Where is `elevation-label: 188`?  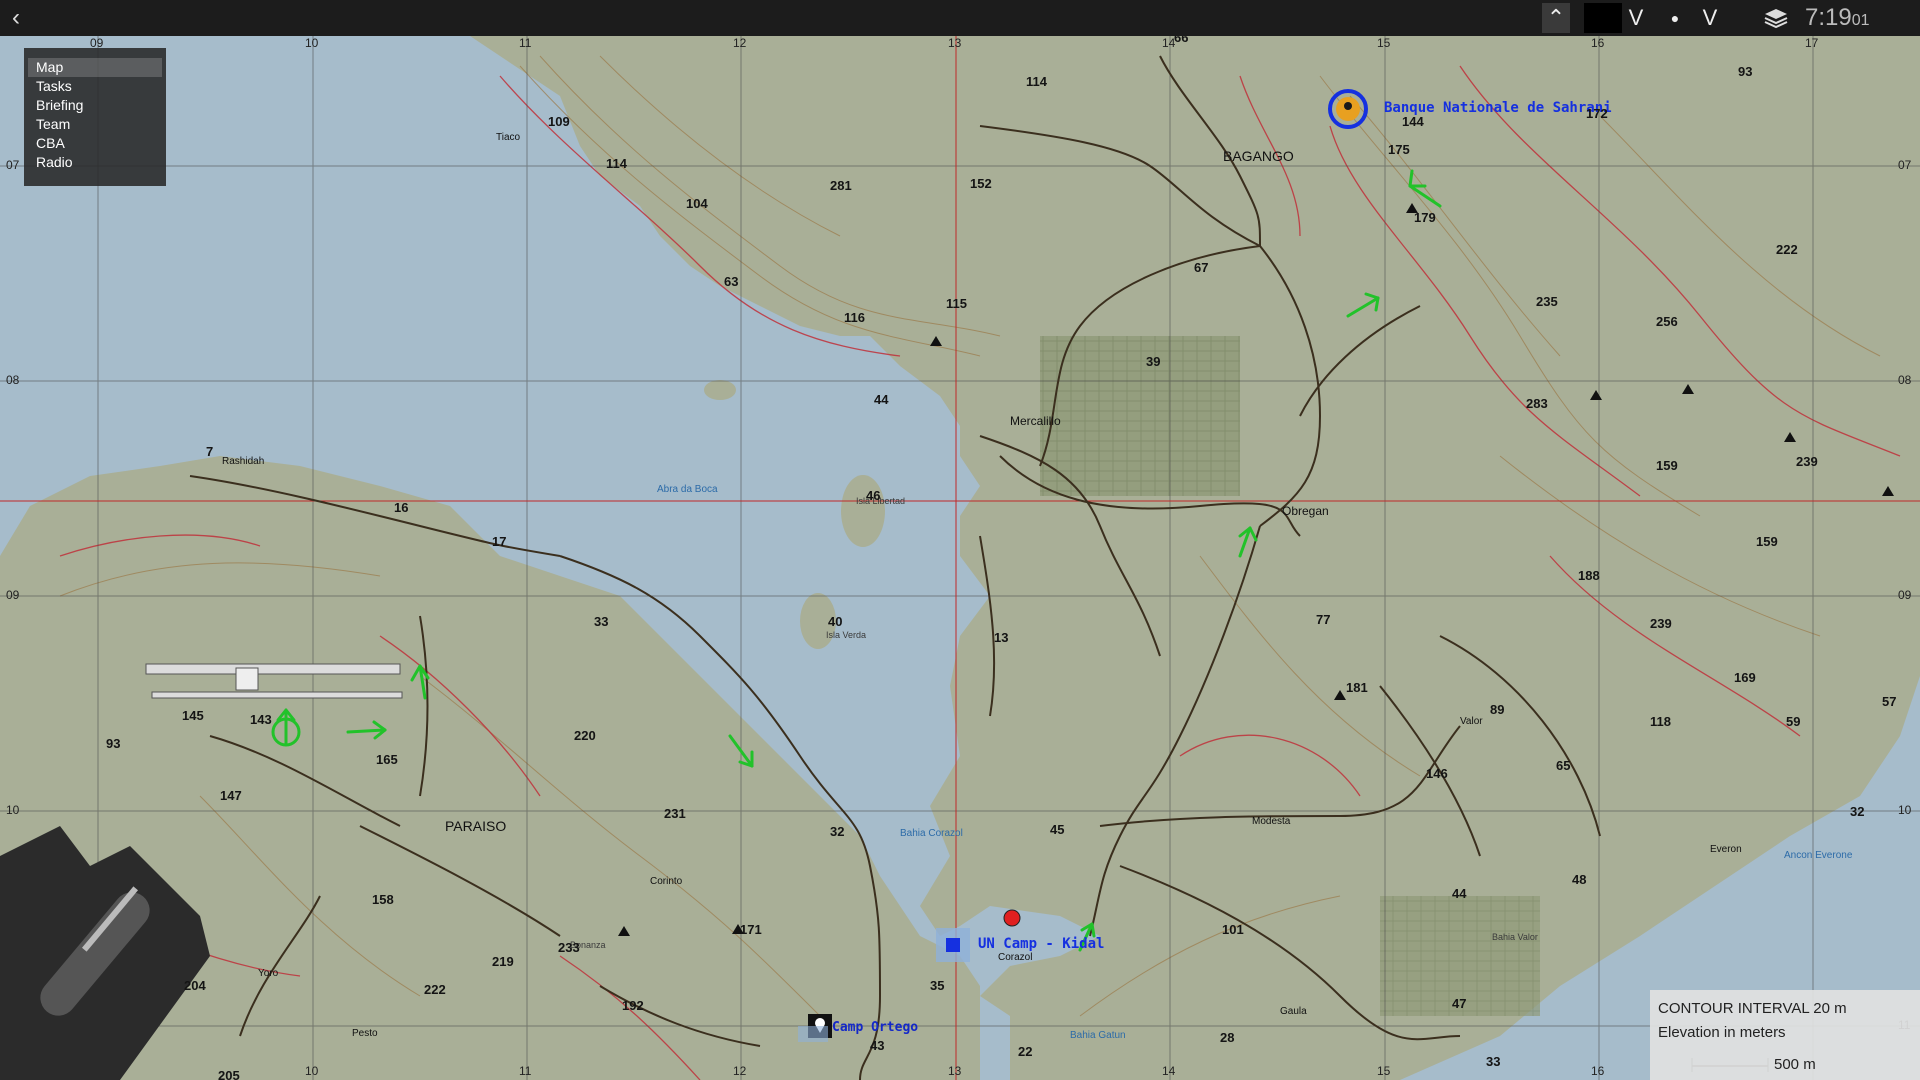 elevation-label: 188 is located at coordinates (1589, 575).